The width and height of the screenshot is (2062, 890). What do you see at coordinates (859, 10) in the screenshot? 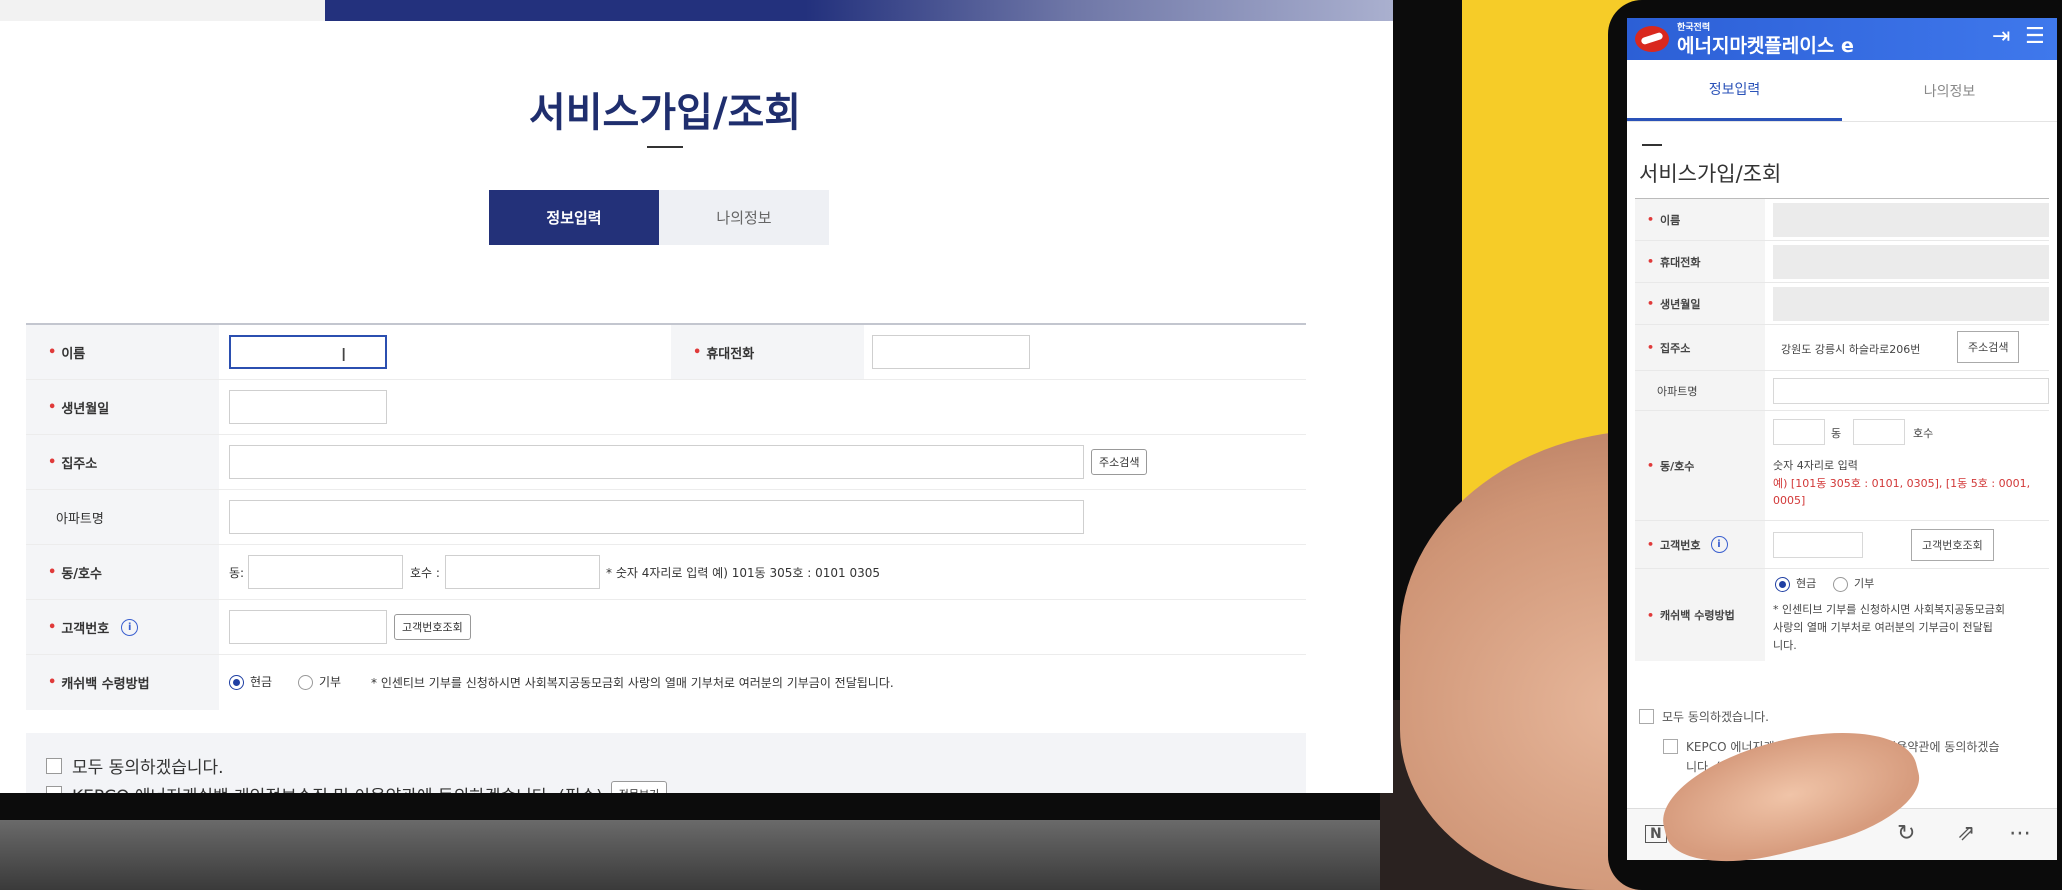
I see `top-bar-accent` at bounding box center [859, 10].